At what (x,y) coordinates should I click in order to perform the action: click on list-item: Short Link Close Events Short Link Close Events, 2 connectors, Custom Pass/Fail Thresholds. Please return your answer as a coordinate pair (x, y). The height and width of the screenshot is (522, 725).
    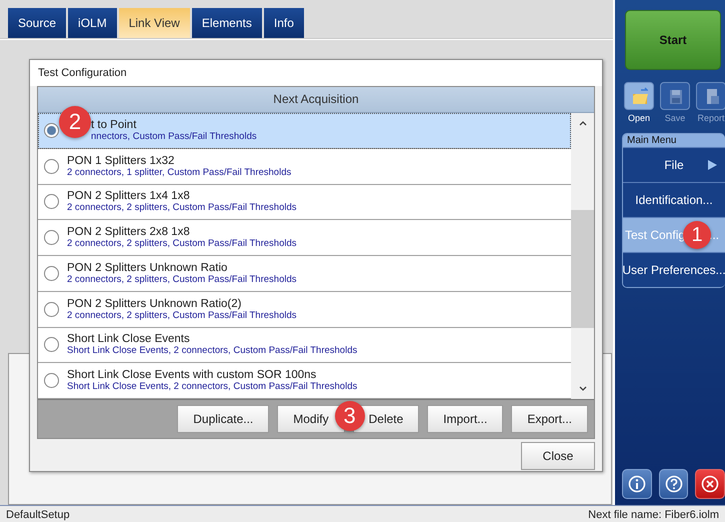
    Looking at the image, I should click on (304, 346).